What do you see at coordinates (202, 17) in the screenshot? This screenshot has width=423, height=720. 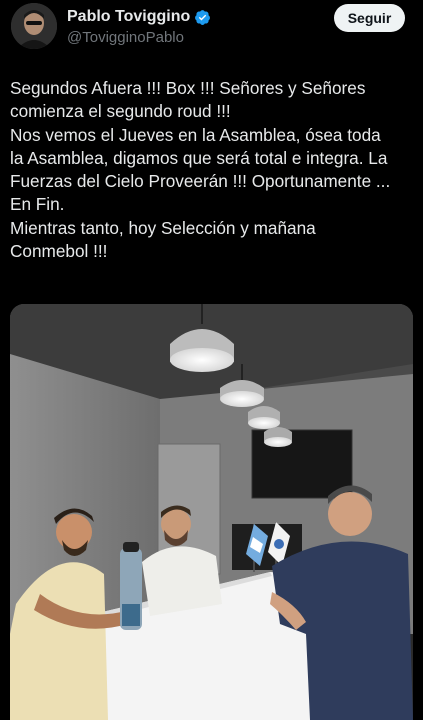 I see `verified-badge-icon` at bounding box center [202, 17].